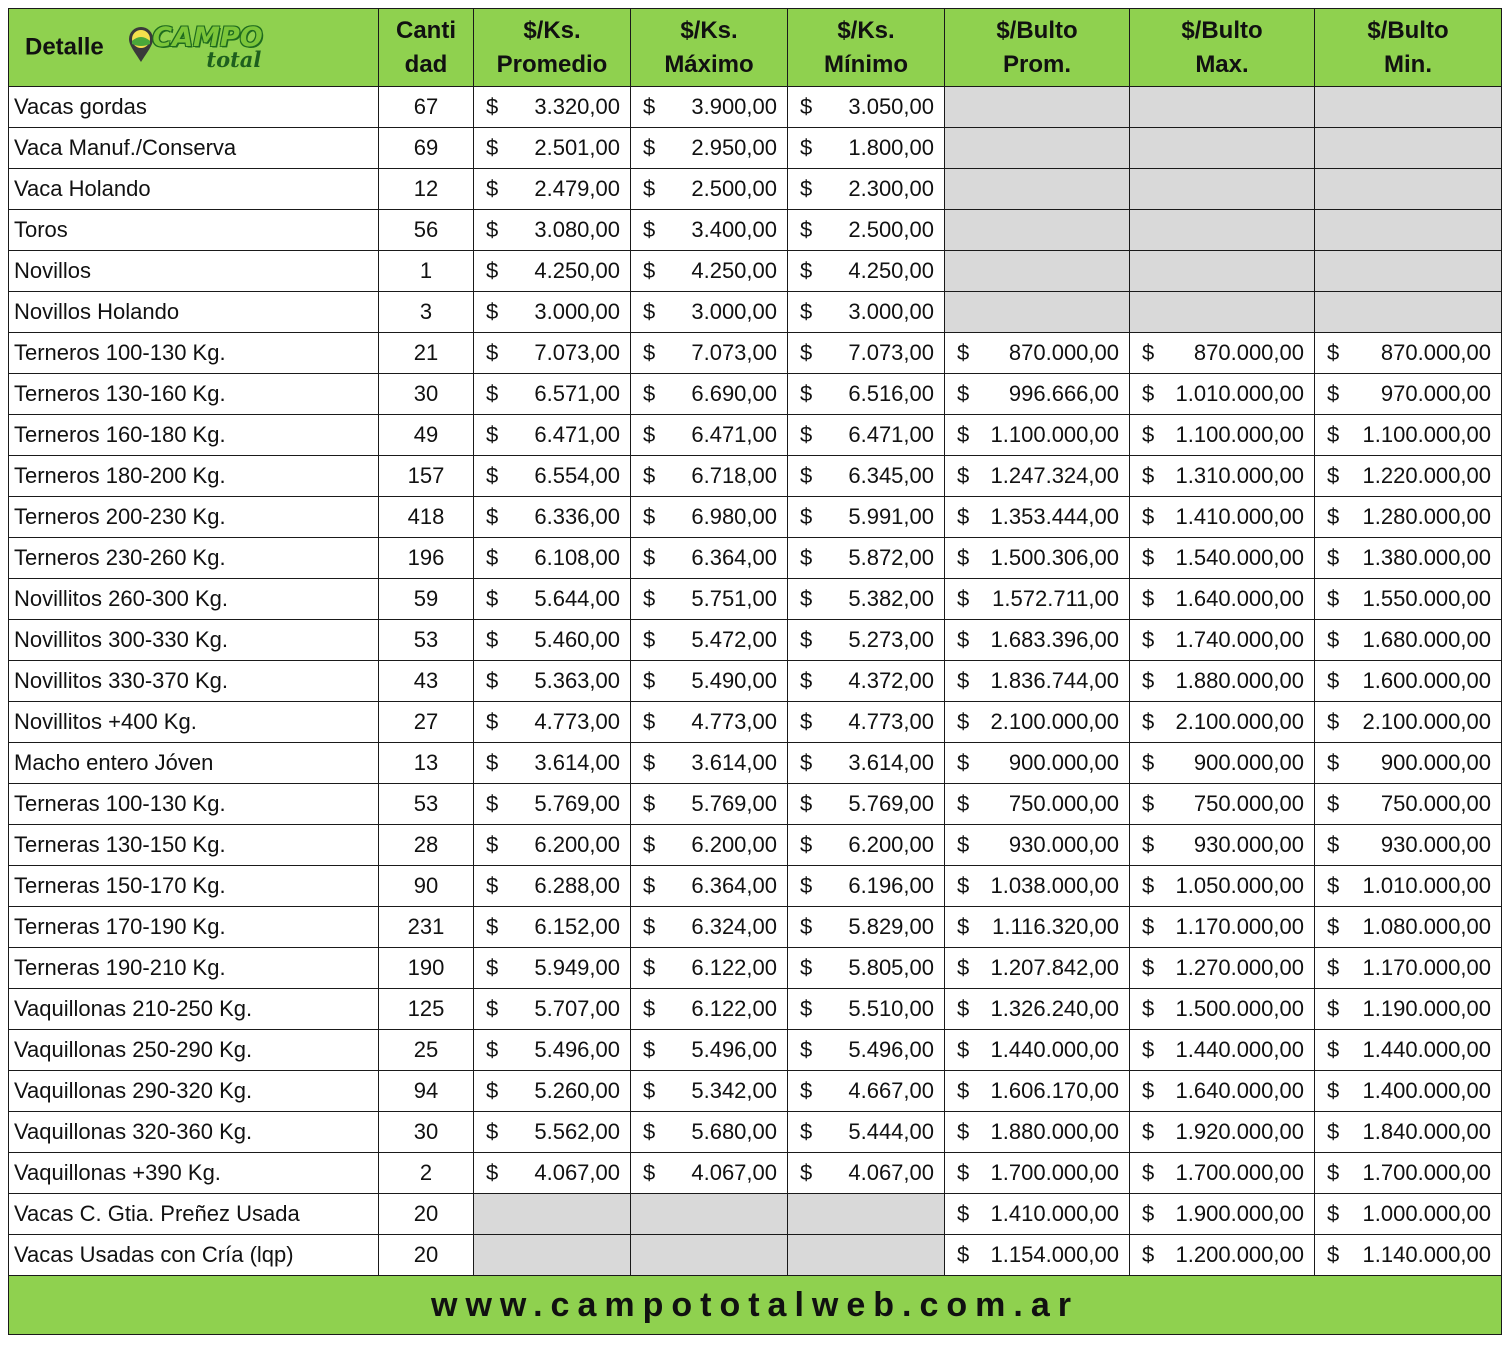 The width and height of the screenshot is (1509, 1372). I want to click on amount-value: 5.751,00, so click(734, 598).